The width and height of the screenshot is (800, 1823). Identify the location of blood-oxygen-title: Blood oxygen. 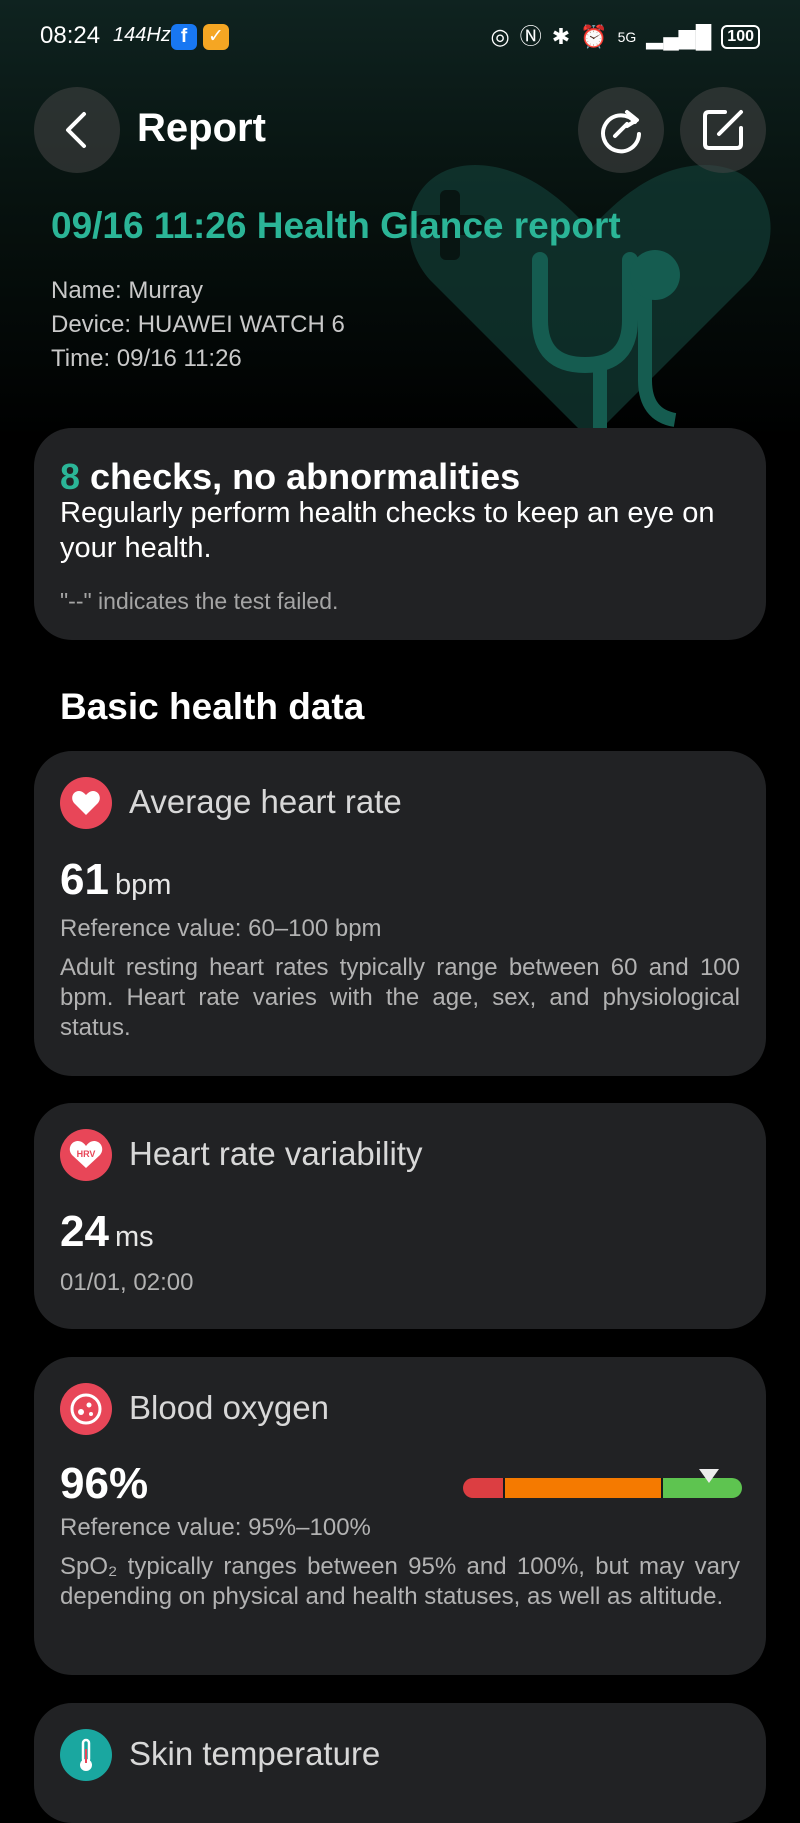
(229, 1407).